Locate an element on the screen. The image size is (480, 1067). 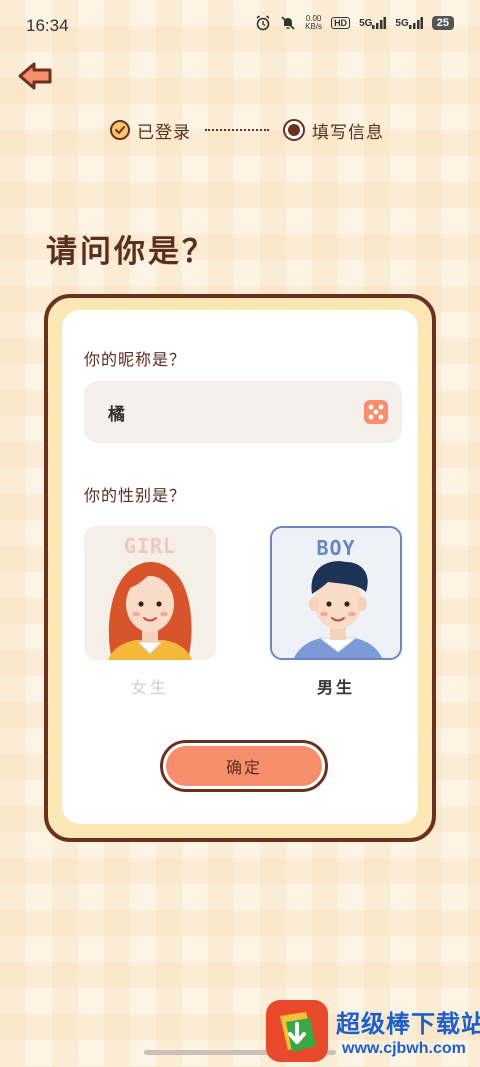
nickname-field: 橘 is located at coordinates (243, 412).